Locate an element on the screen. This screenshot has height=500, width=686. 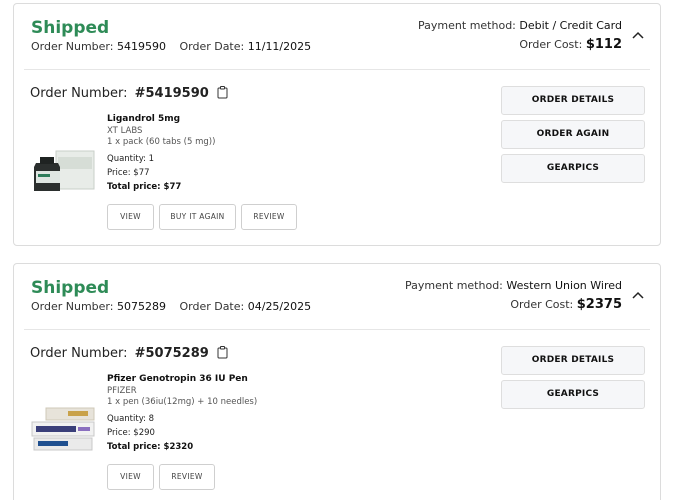
payment-value: Debit / Credit Card is located at coordinates (570, 25).